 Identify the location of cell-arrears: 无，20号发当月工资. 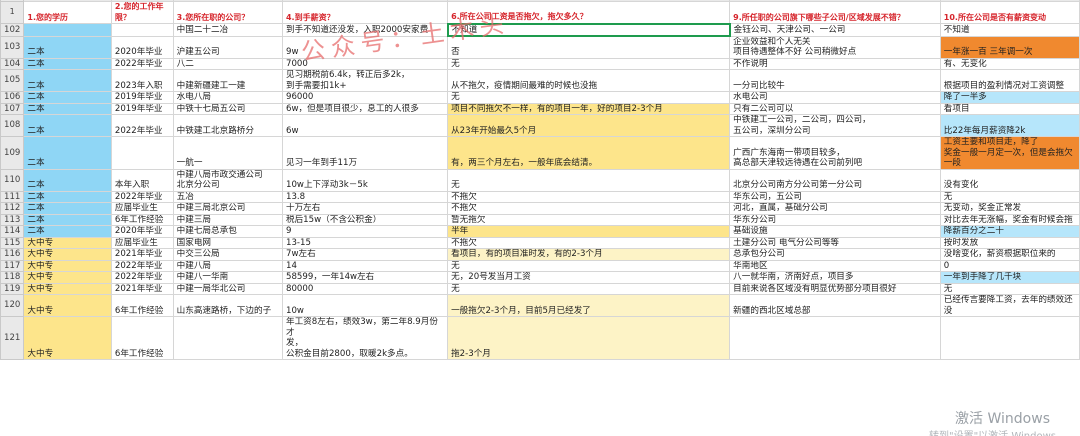
(589, 277).